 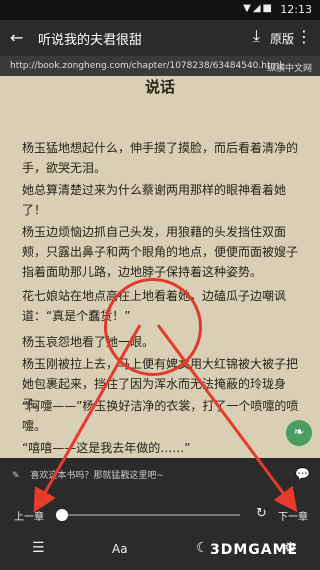 What do you see at coordinates (227, 418) in the screenshot?
I see `arrow-to-next` at bounding box center [227, 418].